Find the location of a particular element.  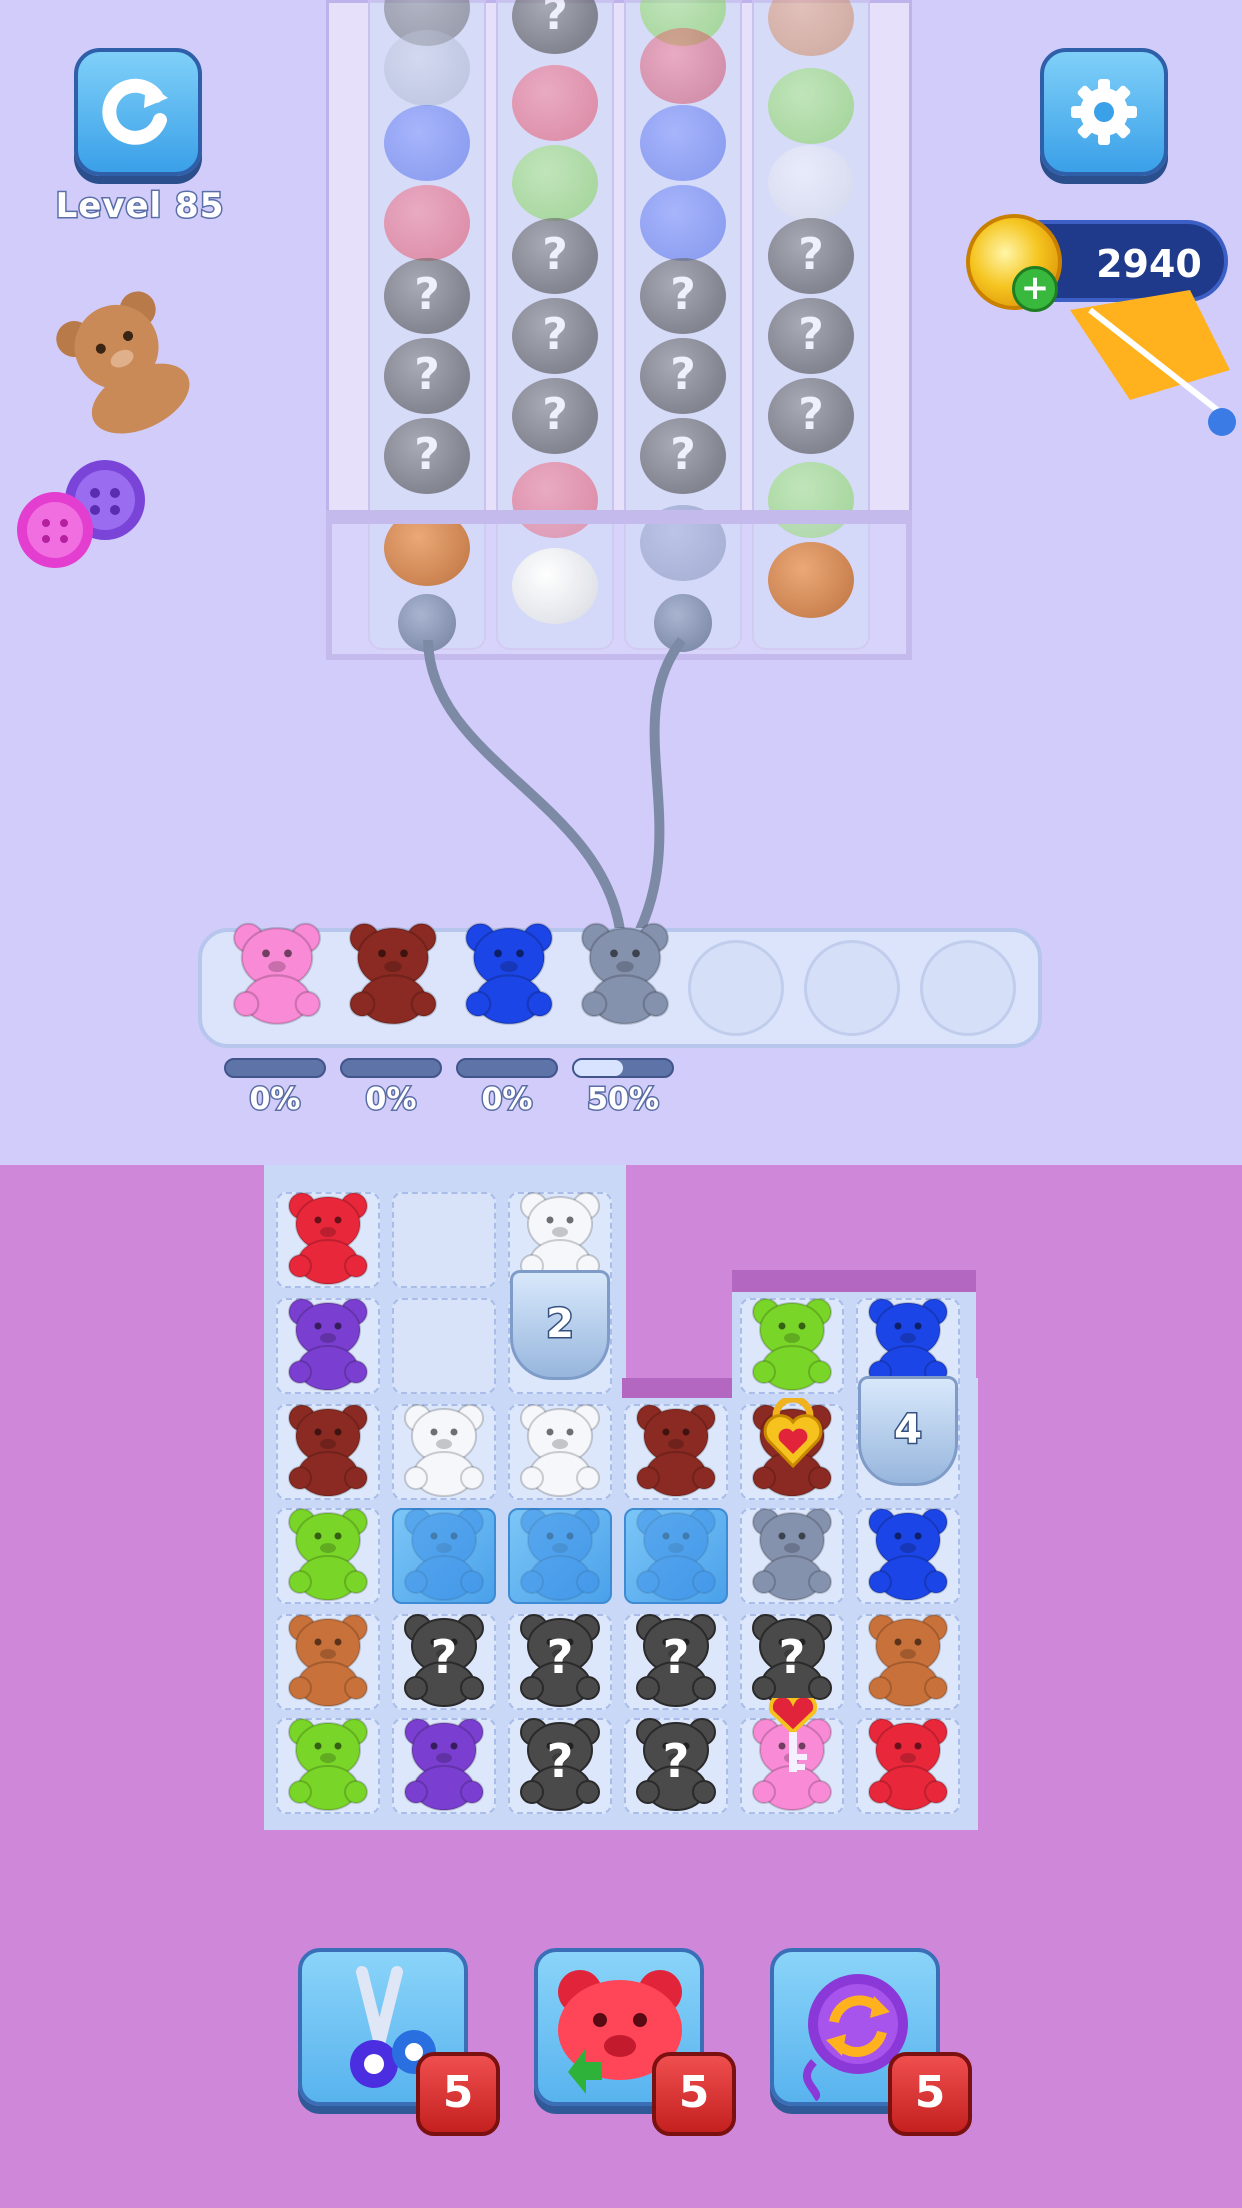

bear-cup-container: 2 is located at coordinates (560, 1325).